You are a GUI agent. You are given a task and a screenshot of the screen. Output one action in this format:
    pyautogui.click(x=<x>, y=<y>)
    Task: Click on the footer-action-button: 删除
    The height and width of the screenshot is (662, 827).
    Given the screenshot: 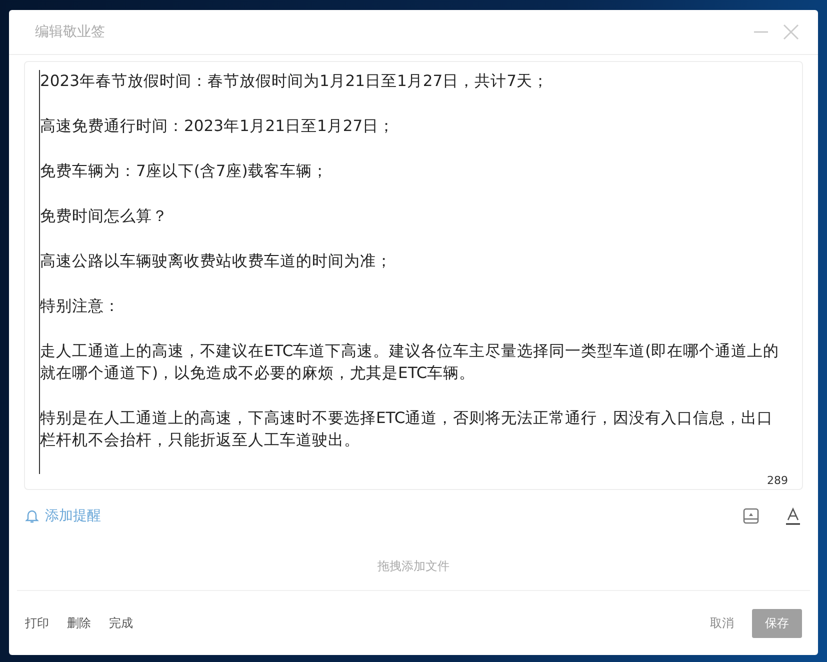 What is the action you would take?
    pyautogui.click(x=79, y=623)
    